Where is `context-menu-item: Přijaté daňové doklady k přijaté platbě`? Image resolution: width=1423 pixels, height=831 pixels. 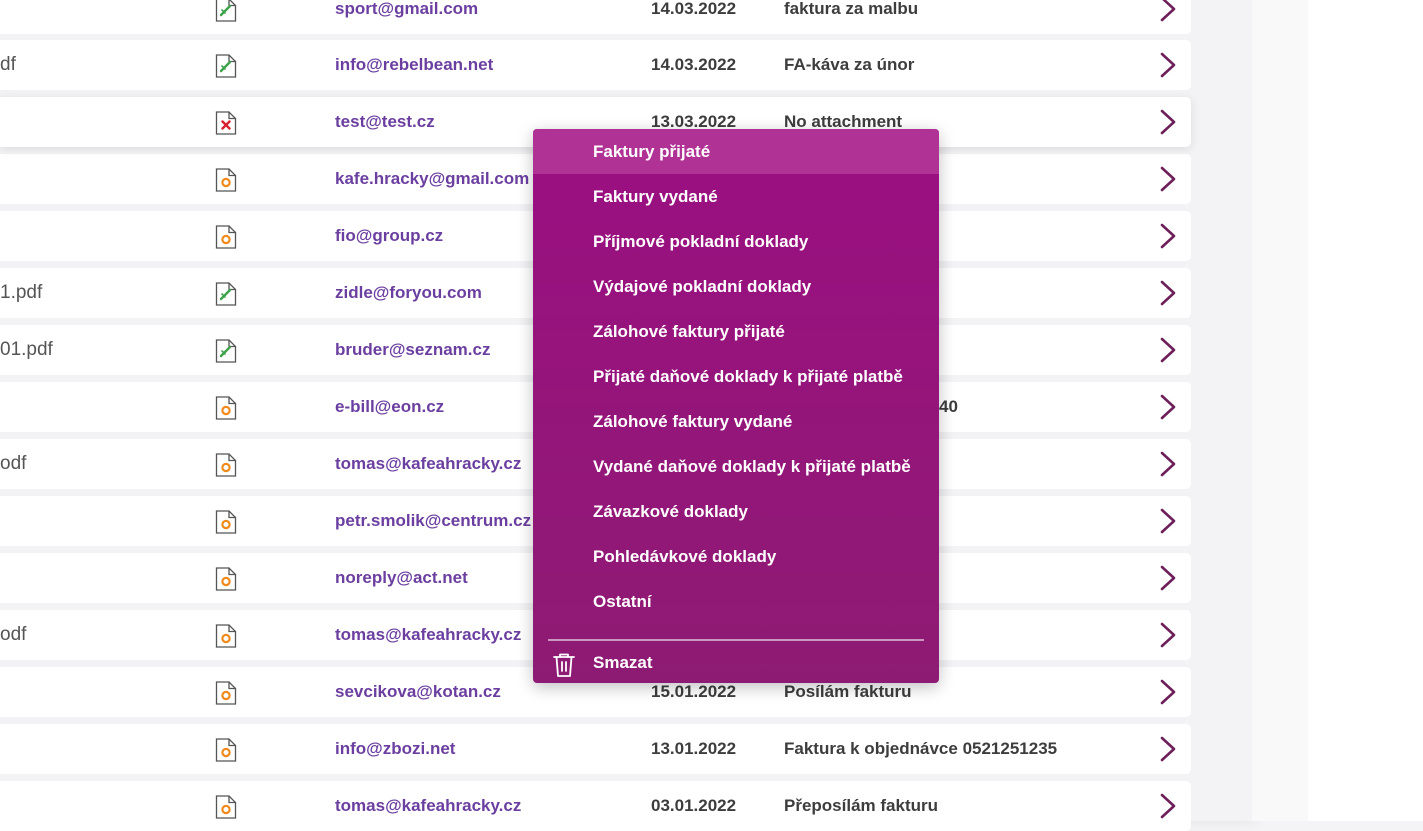
context-menu-item: Přijaté daňové doklady k přijaté platbě is located at coordinates (736, 376).